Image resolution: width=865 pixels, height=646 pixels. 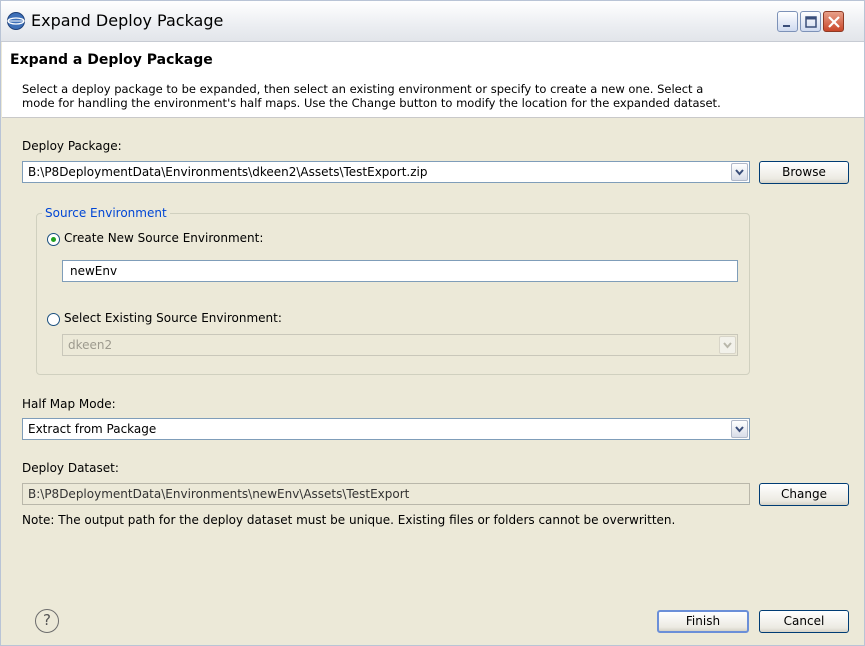 What do you see at coordinates (787, 21) in the screenshot?
I see `minimize-button` at bounding box center [787, 21].